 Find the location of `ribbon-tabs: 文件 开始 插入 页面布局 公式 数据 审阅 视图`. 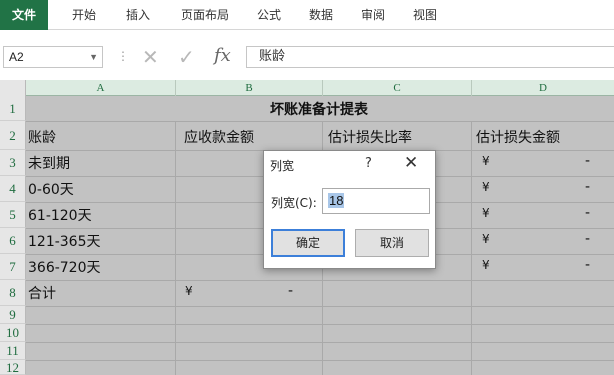

ribbon-tabs: 文件 开始 插入 页面布局 公式 数据 审阅 视图 is located at coordinates (307, 15).